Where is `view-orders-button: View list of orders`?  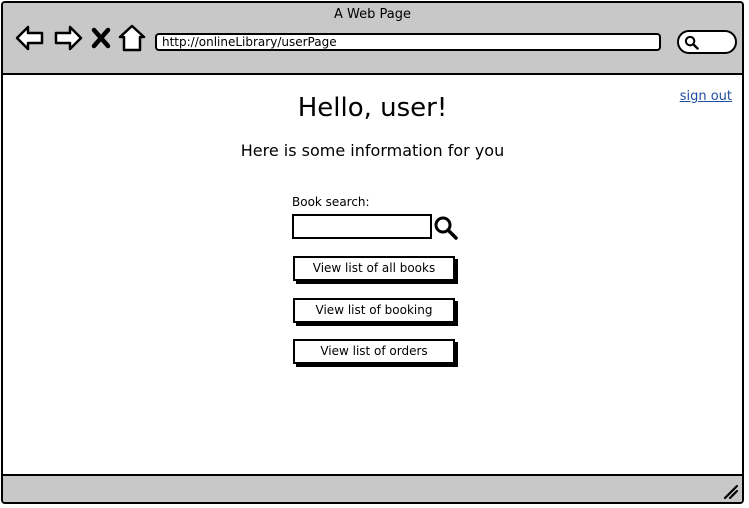
view-orders-button: View list of orders is located at coordinates (374, 351).